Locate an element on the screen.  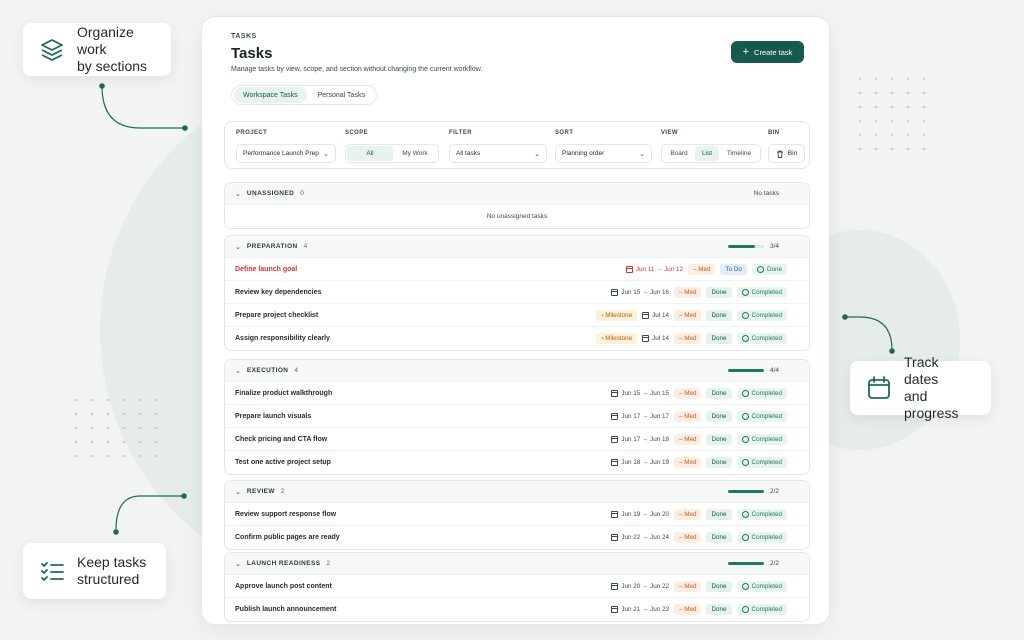
section-name: LAUNCH READINESS is located at coordinates (283, 563).